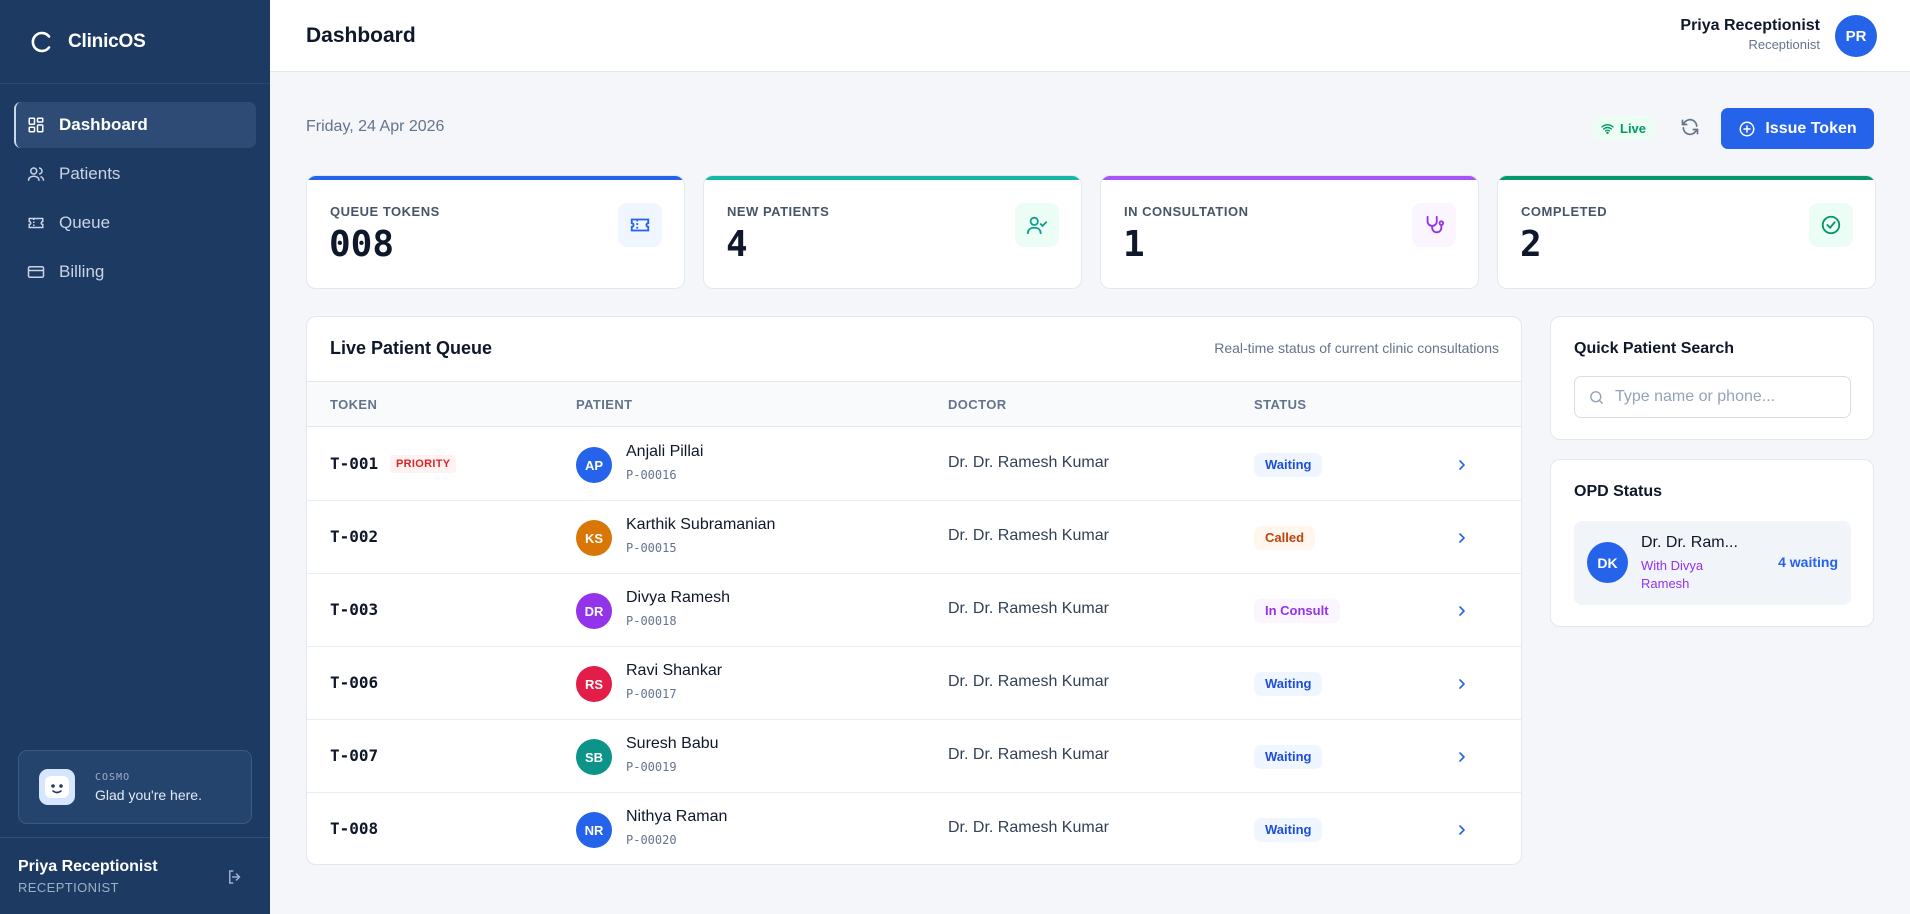 This screenshot has height=914, width=1910. I want to click on stat-label: QUEUE TOKENS, so click(385, 211).